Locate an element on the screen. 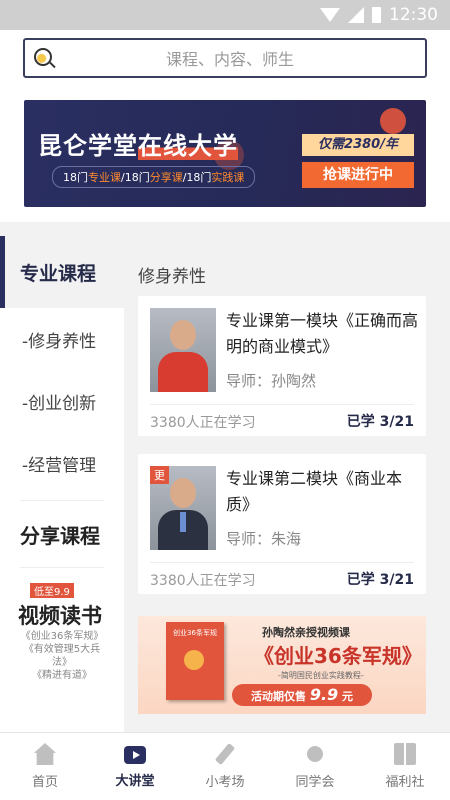 This screenshot has height=800, width=450. wifi-icon is located at coordinates (330, 15).